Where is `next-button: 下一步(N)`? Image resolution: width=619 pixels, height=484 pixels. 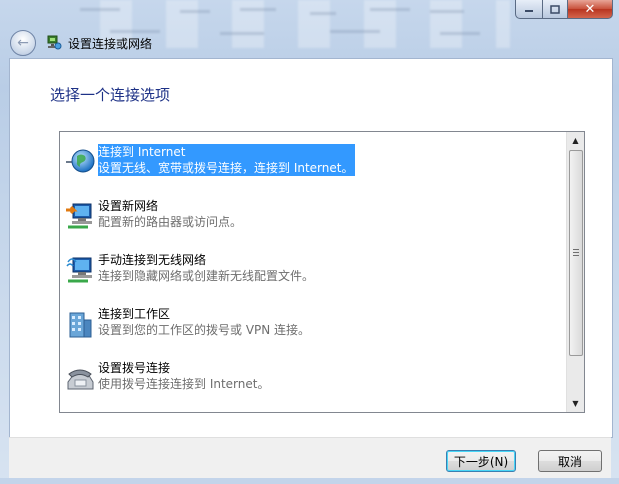
next-button: 下一步(N) is located at coordinates (481, 461).